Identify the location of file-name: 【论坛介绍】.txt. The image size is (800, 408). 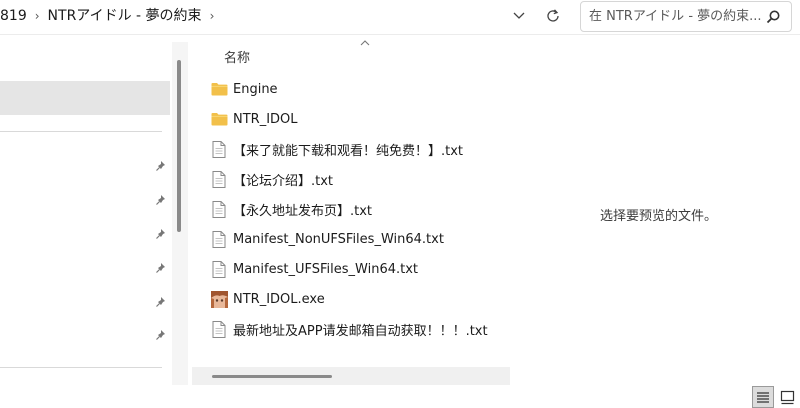
(283, 181).